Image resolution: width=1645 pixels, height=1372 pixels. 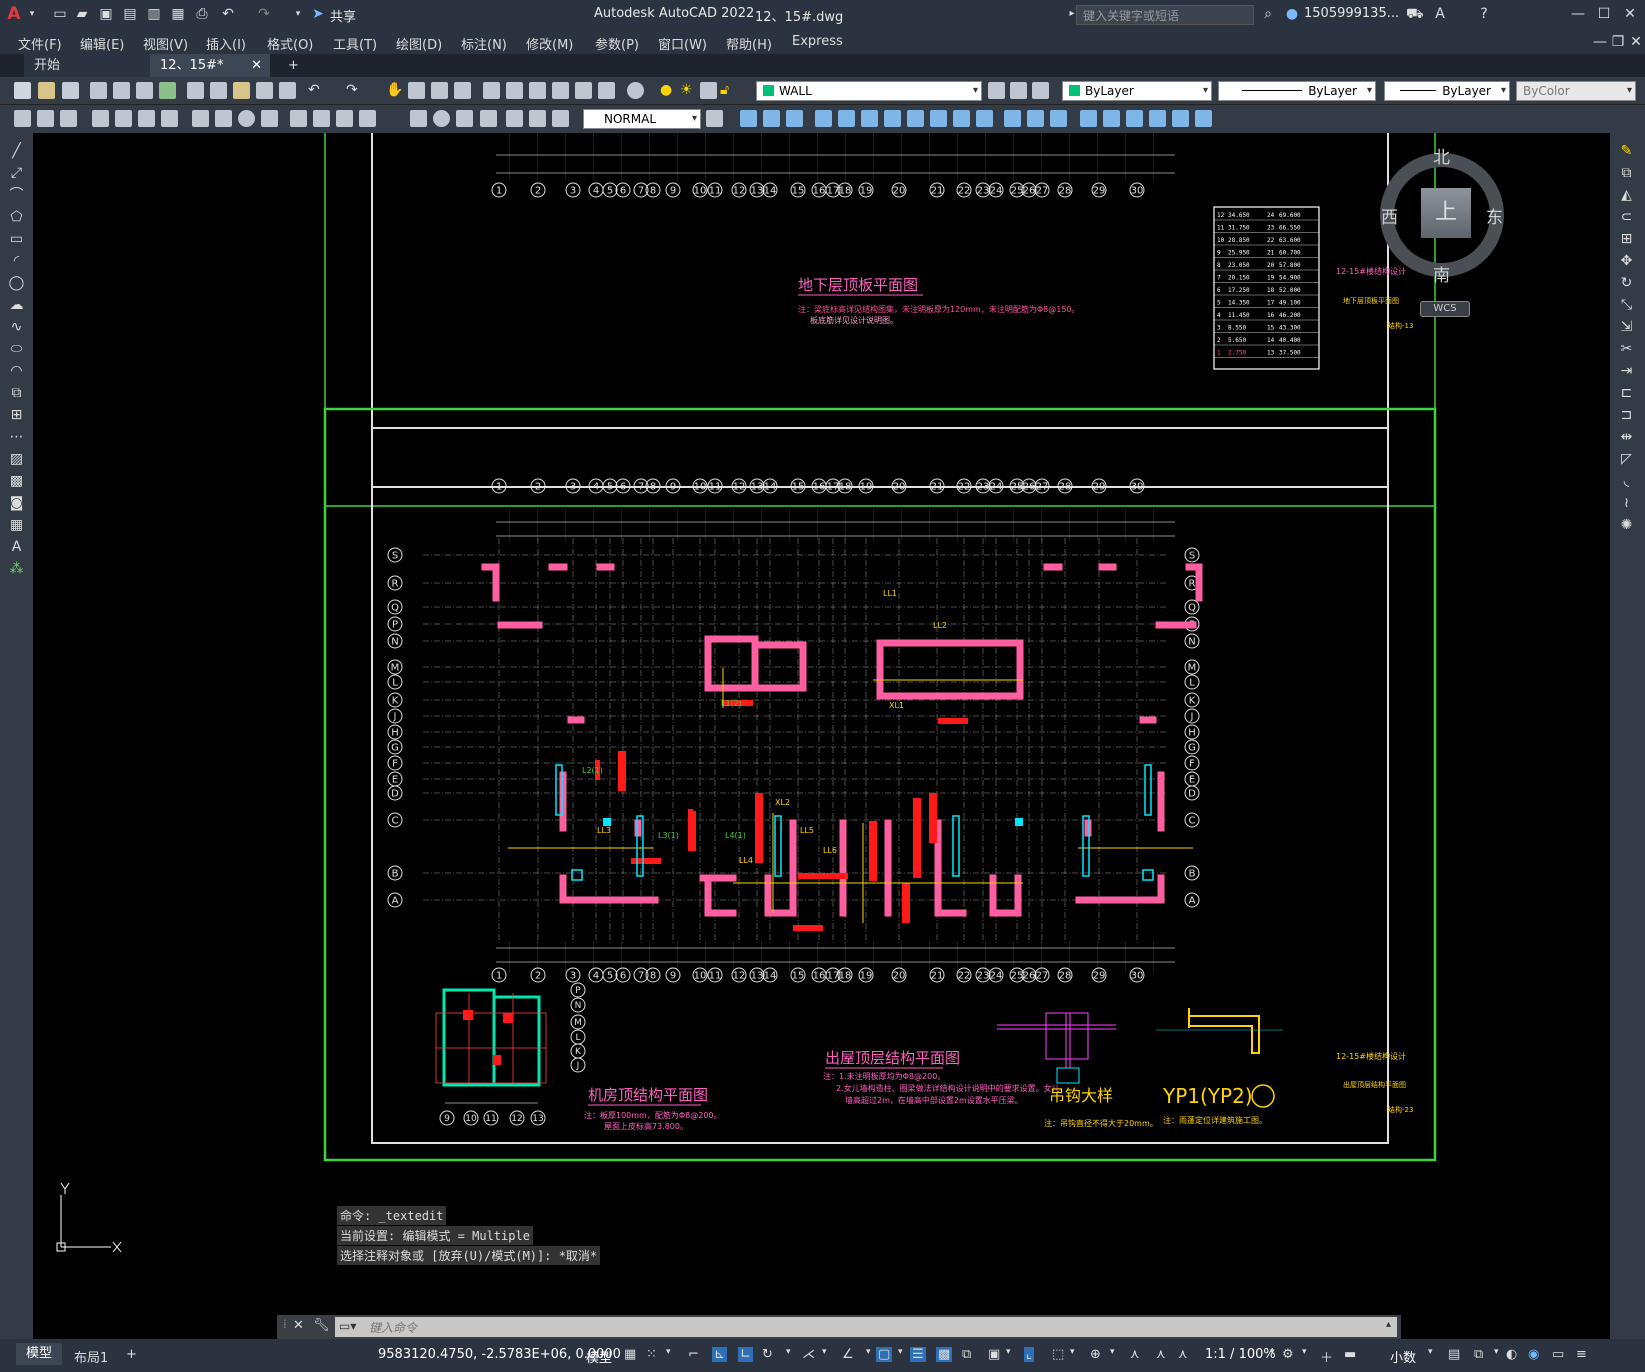 I want to click on menu-draw: 绘图(D), so click(x=419, y=43).